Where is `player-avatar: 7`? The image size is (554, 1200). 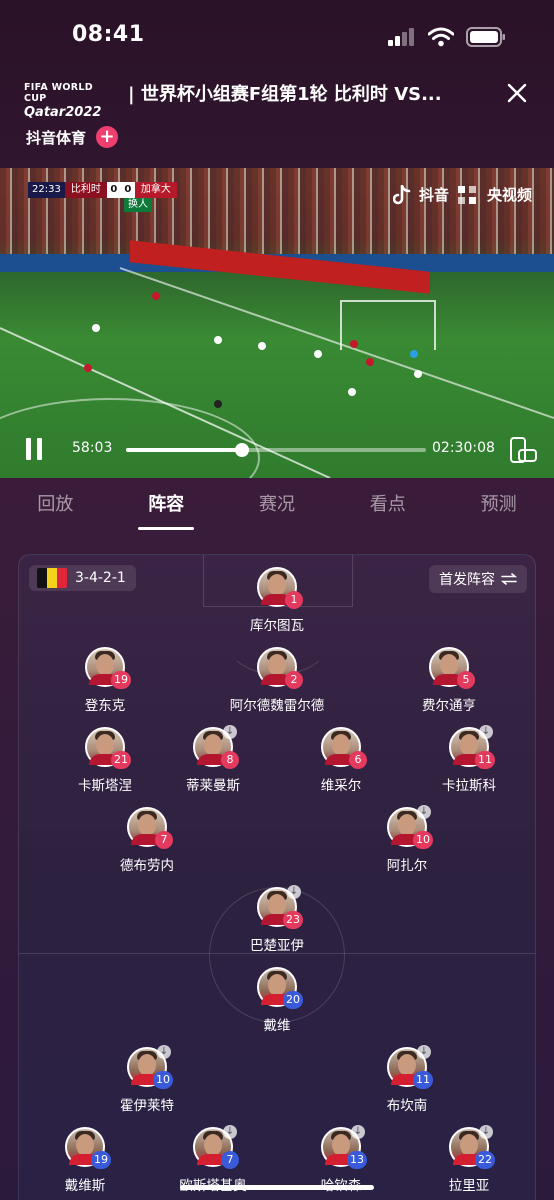
player-avatar: 7 is located at coordinates (150, 828).